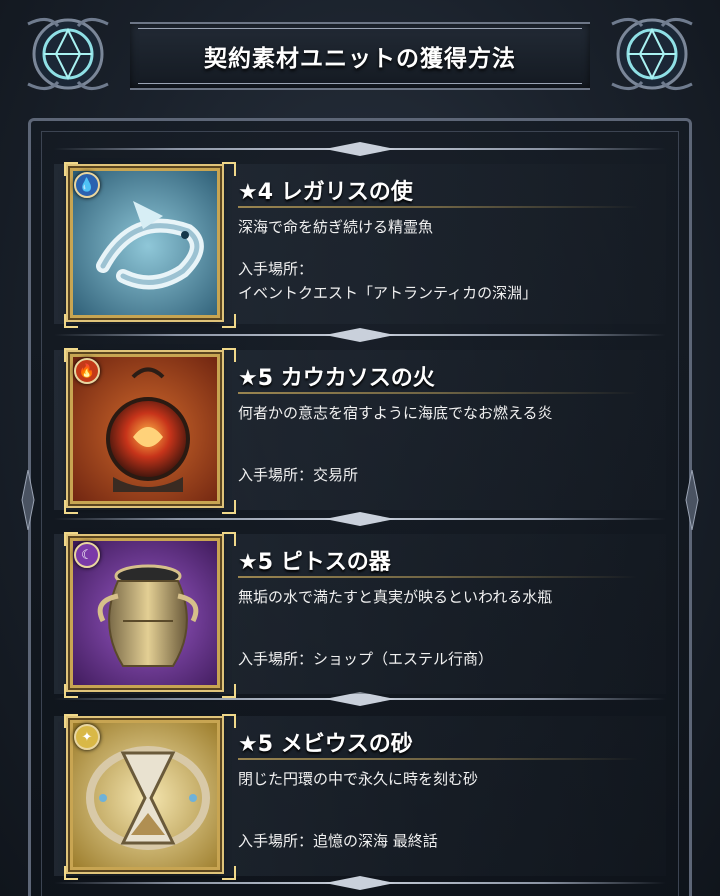 This screenshot has width=720, height=896. What do you see at coordinates (87, 555) in the screenshot?
I see `dark-element-icon: ☾` at bounding box center [87, 555].